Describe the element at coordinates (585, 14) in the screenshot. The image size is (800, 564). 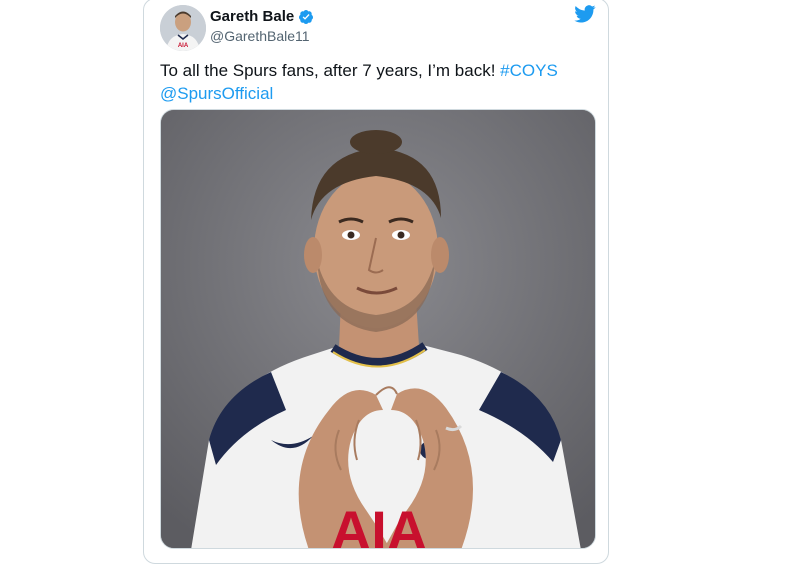
I see `twitter-bird-icon` at that location.